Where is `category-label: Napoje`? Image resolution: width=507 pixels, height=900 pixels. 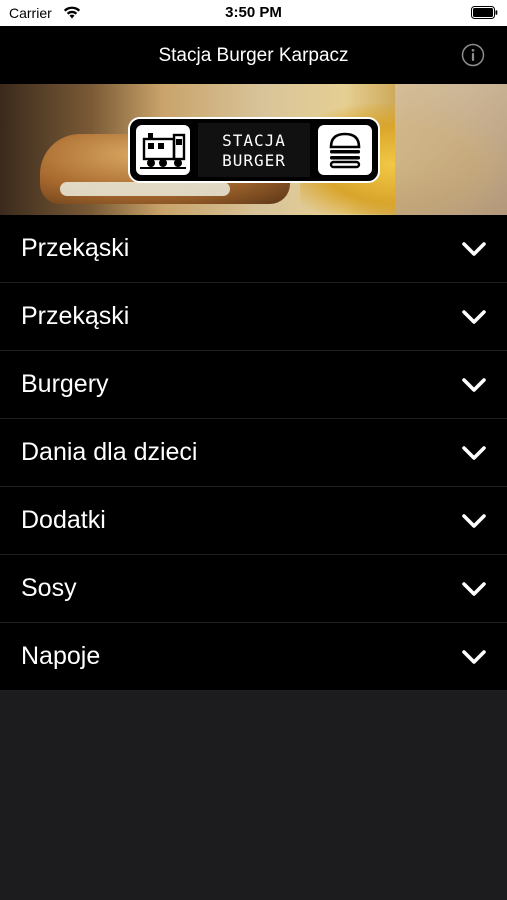 category-label: Napoje is located at coordinates (61, 656).